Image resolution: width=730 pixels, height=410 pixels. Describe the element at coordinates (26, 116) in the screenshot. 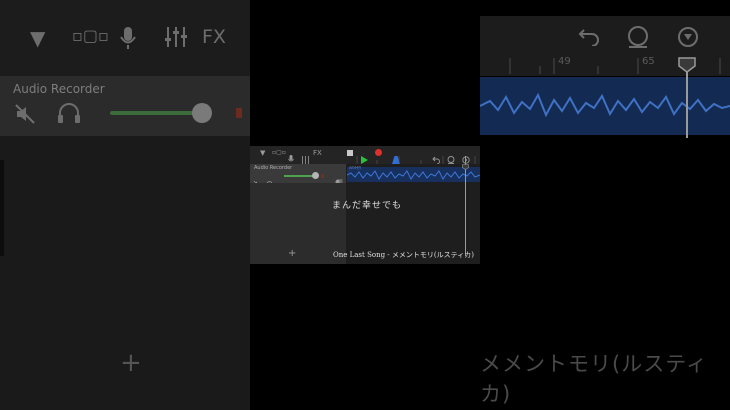

I see `bg-mute-icon` at that location.